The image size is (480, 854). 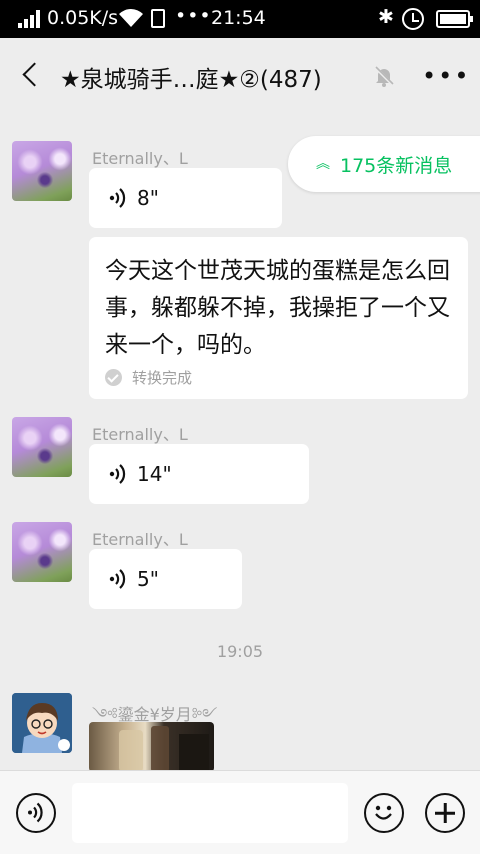 What do you see at coordinates (158, 18) in the screenshot?
I see `sim-icon` at bounding box center [158, 18].